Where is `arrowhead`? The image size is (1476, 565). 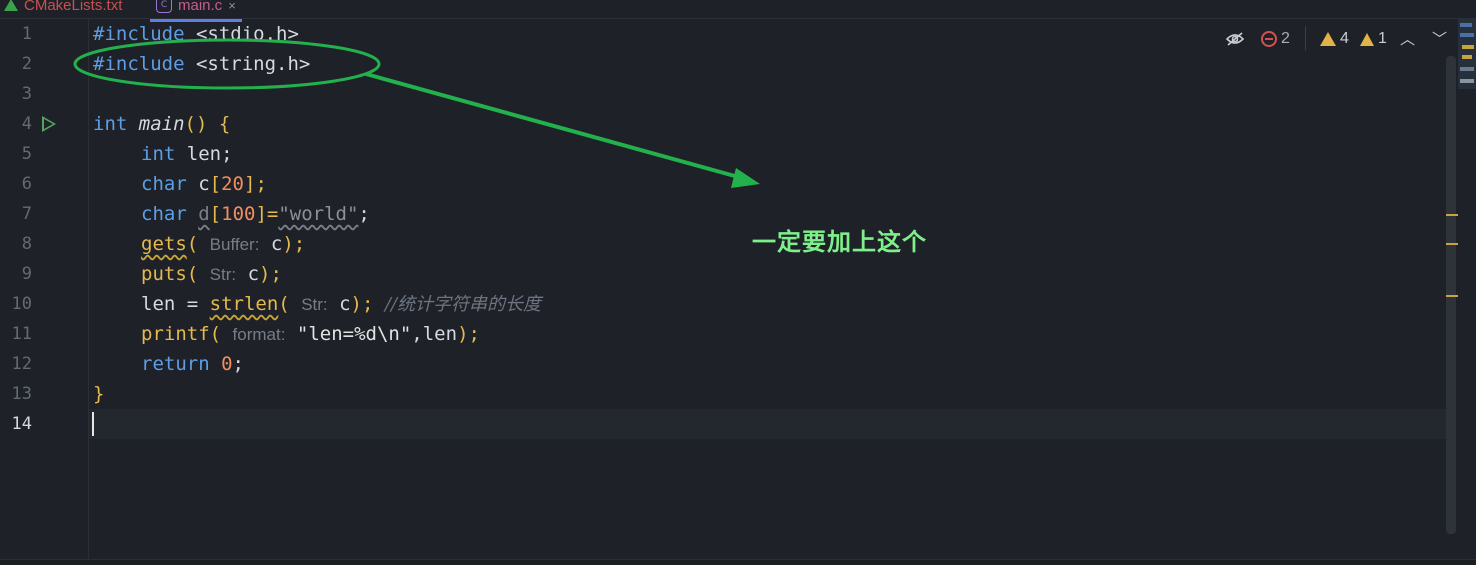 arrowhead is located at coordinates (745, 178).